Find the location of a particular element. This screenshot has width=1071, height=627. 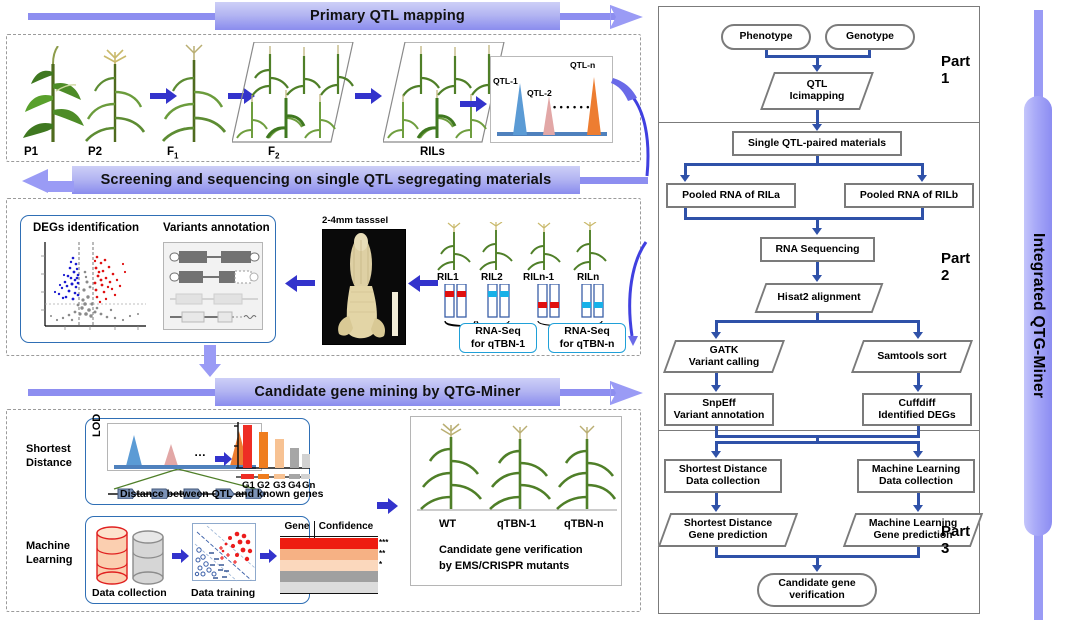

gene-cat-gn: Gn is located at coordinates (309, 485).